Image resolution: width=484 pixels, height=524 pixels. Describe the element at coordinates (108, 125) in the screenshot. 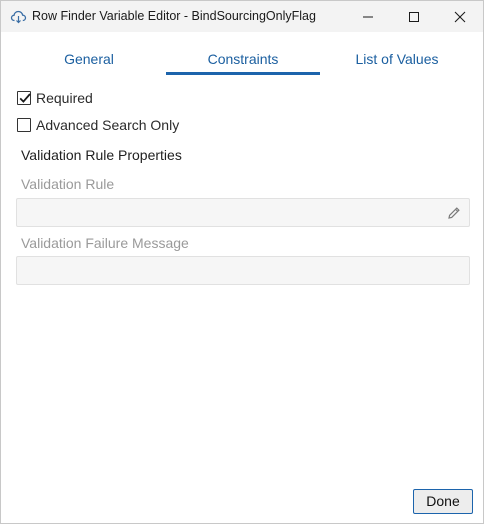

I see `advanced-search-only-label: Advanced Search Only` at that location.